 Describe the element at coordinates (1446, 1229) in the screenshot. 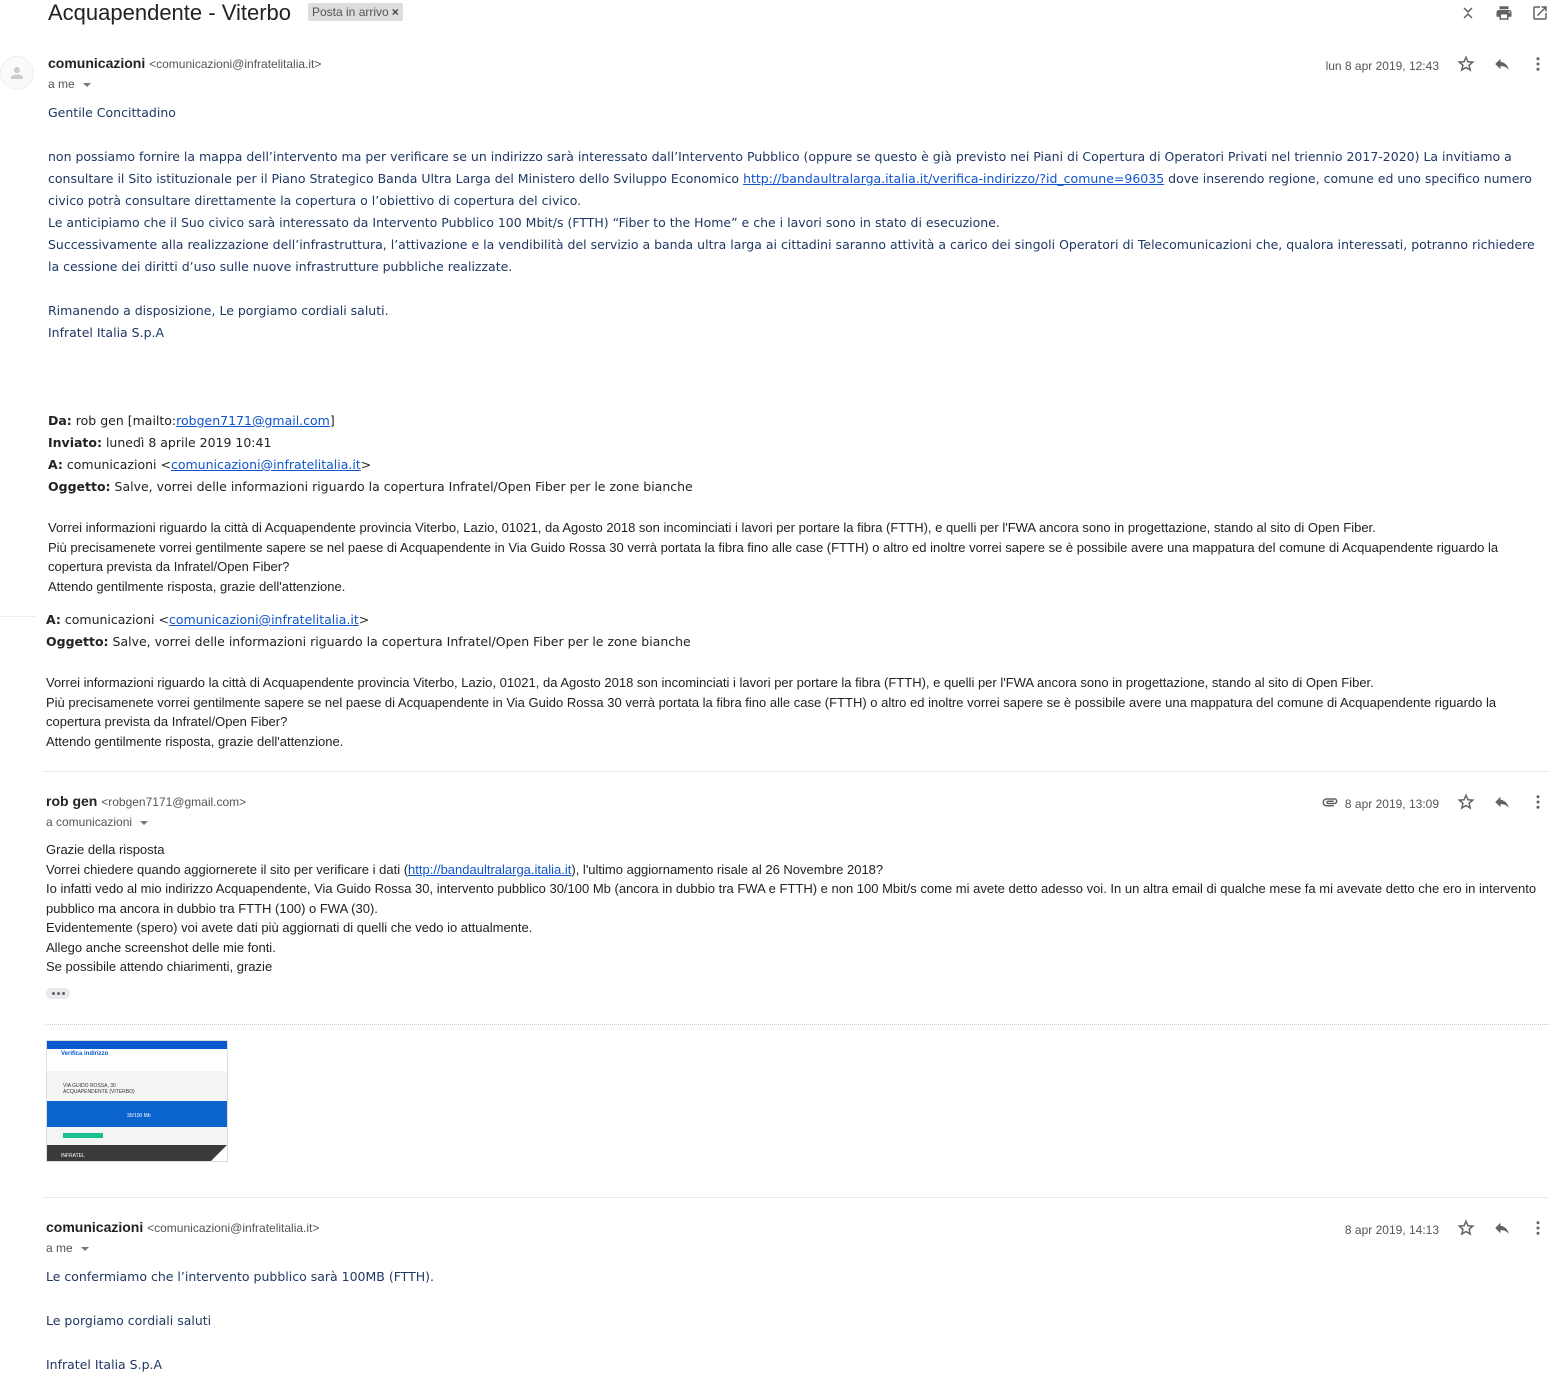

I see `message-3-meta: 8 apr 2019, 14:13` at that location.